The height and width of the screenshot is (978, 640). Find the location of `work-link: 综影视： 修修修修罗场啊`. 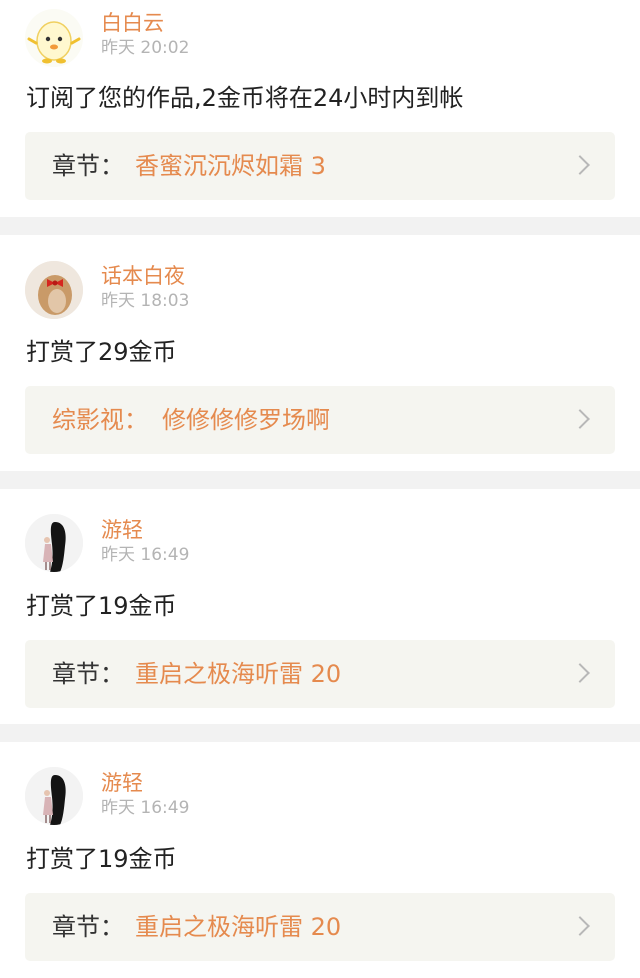

work-link: 综影视： 修修修修罗场啊 is located at coordinates (320, 420).